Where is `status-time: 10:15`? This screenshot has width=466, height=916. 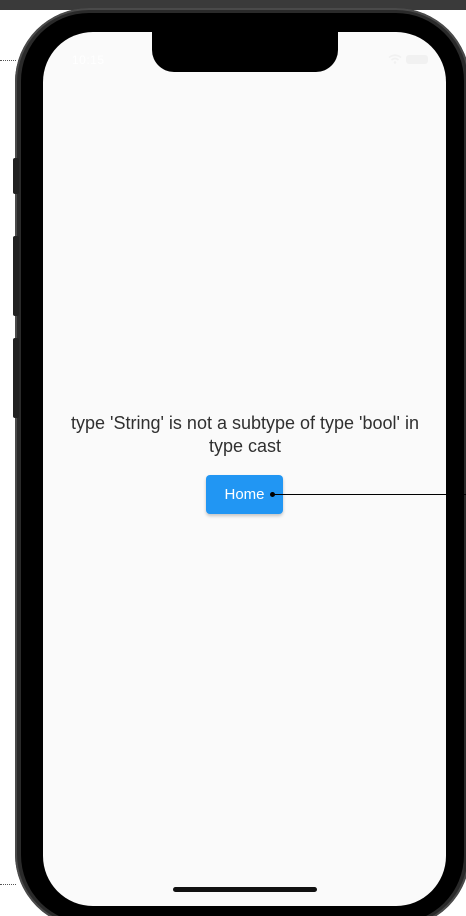 status-time: 10:15 is located at coordinates (88, 60).